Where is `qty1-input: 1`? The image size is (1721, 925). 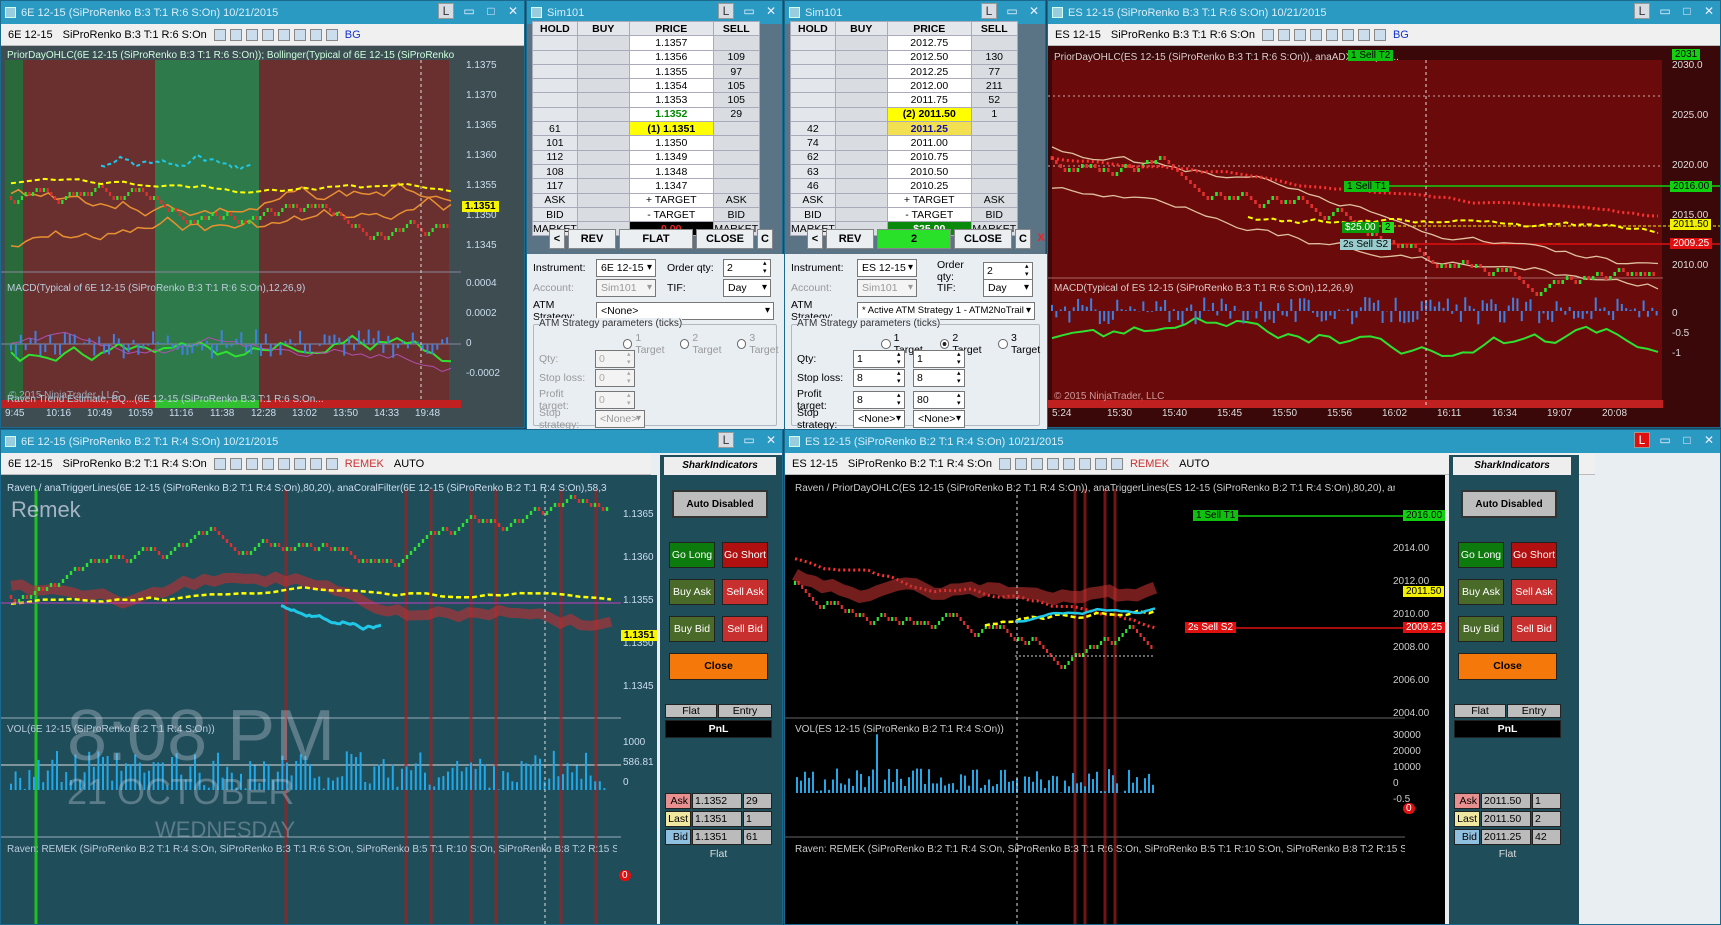 qty1-input: 1 is located at coordinates (879, 359).